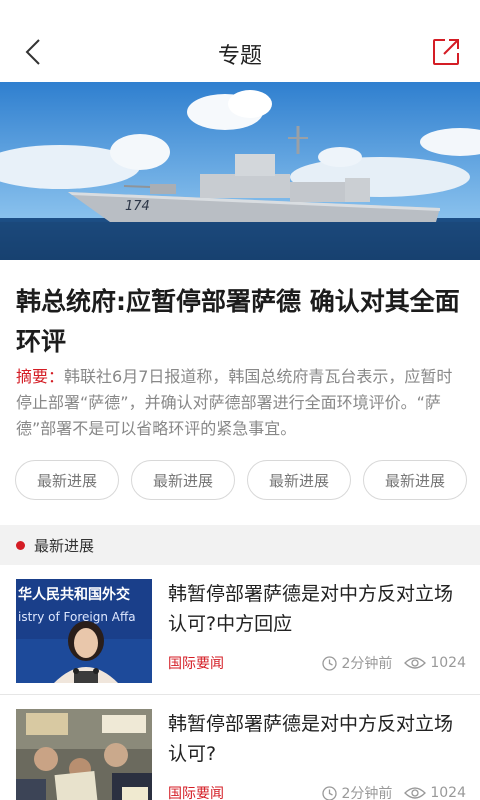 The width and height of the screenshot is (480, 800). I want to click on news-item: 韩暂停部署萨德是对中方反对立场认可? 国际要闻 2分钟前 1024, so click(240, 747).